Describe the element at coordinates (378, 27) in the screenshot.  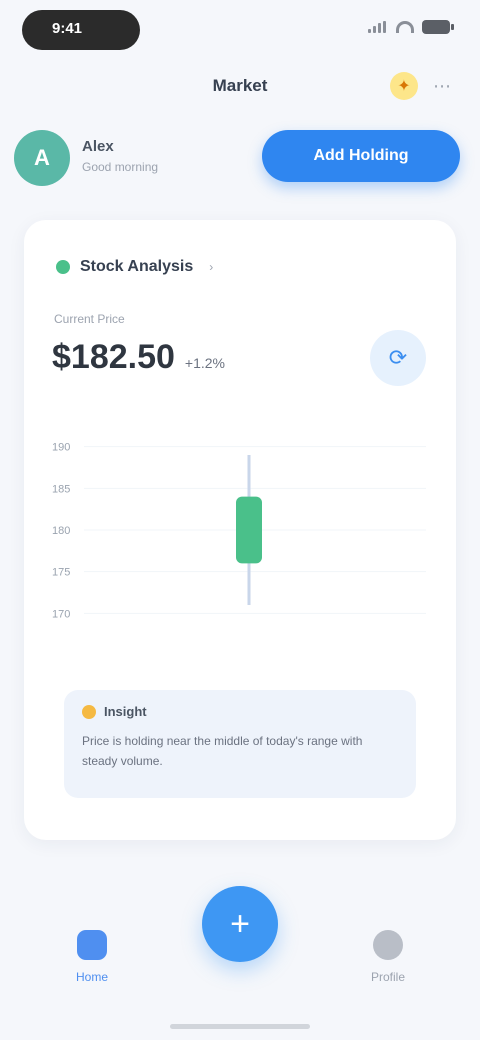
I see `signal-icon` at that location.